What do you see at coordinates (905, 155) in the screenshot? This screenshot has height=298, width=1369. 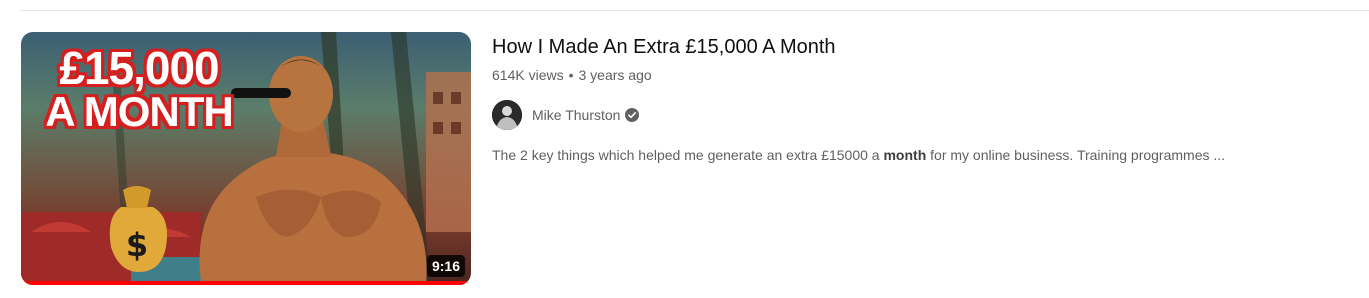 I see `description-highlight: month` at bounding box center [905, 155].